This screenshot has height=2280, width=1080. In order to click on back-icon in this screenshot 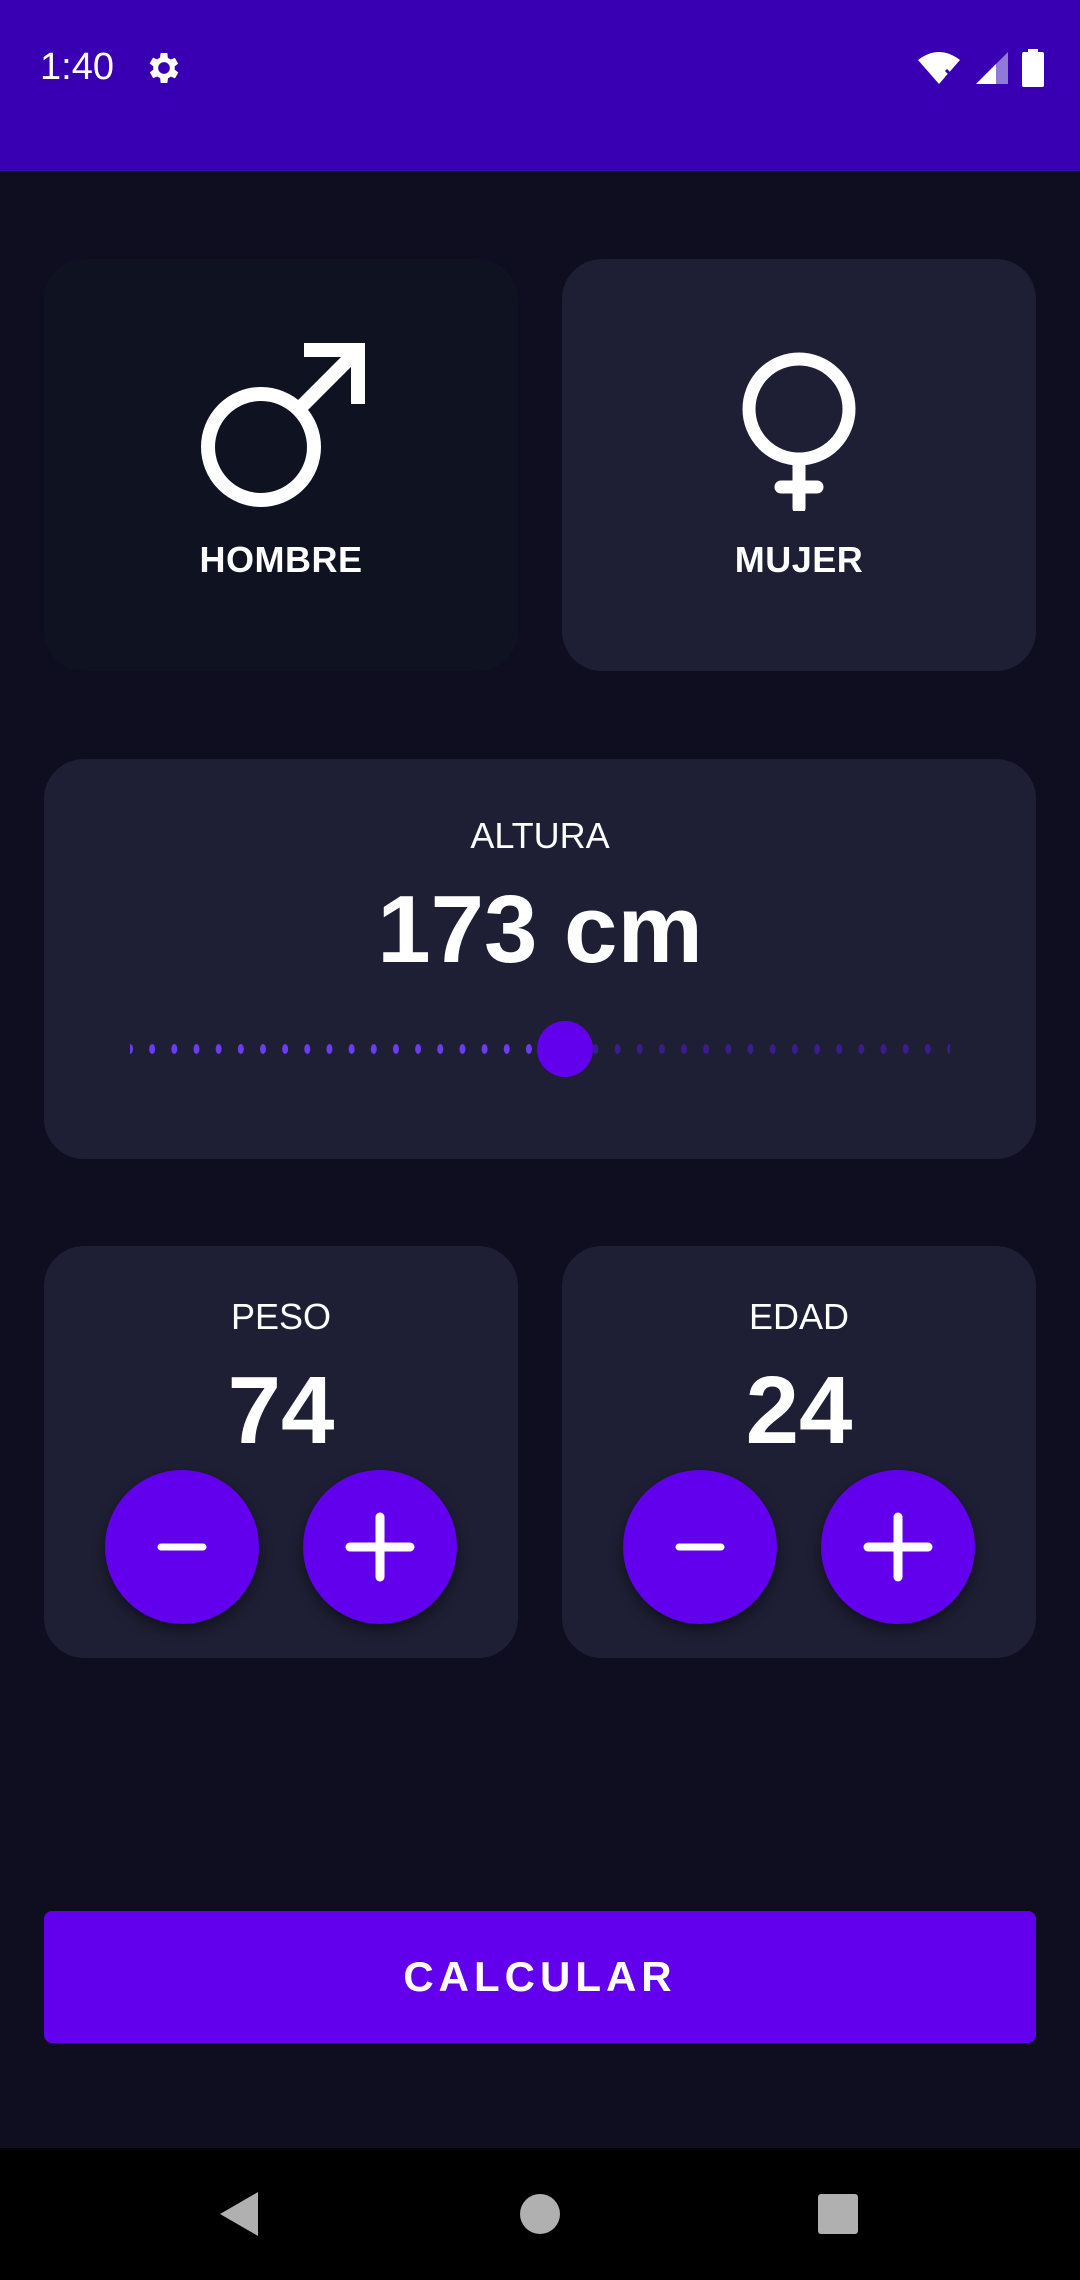, I will do `click(240, 2214)`.